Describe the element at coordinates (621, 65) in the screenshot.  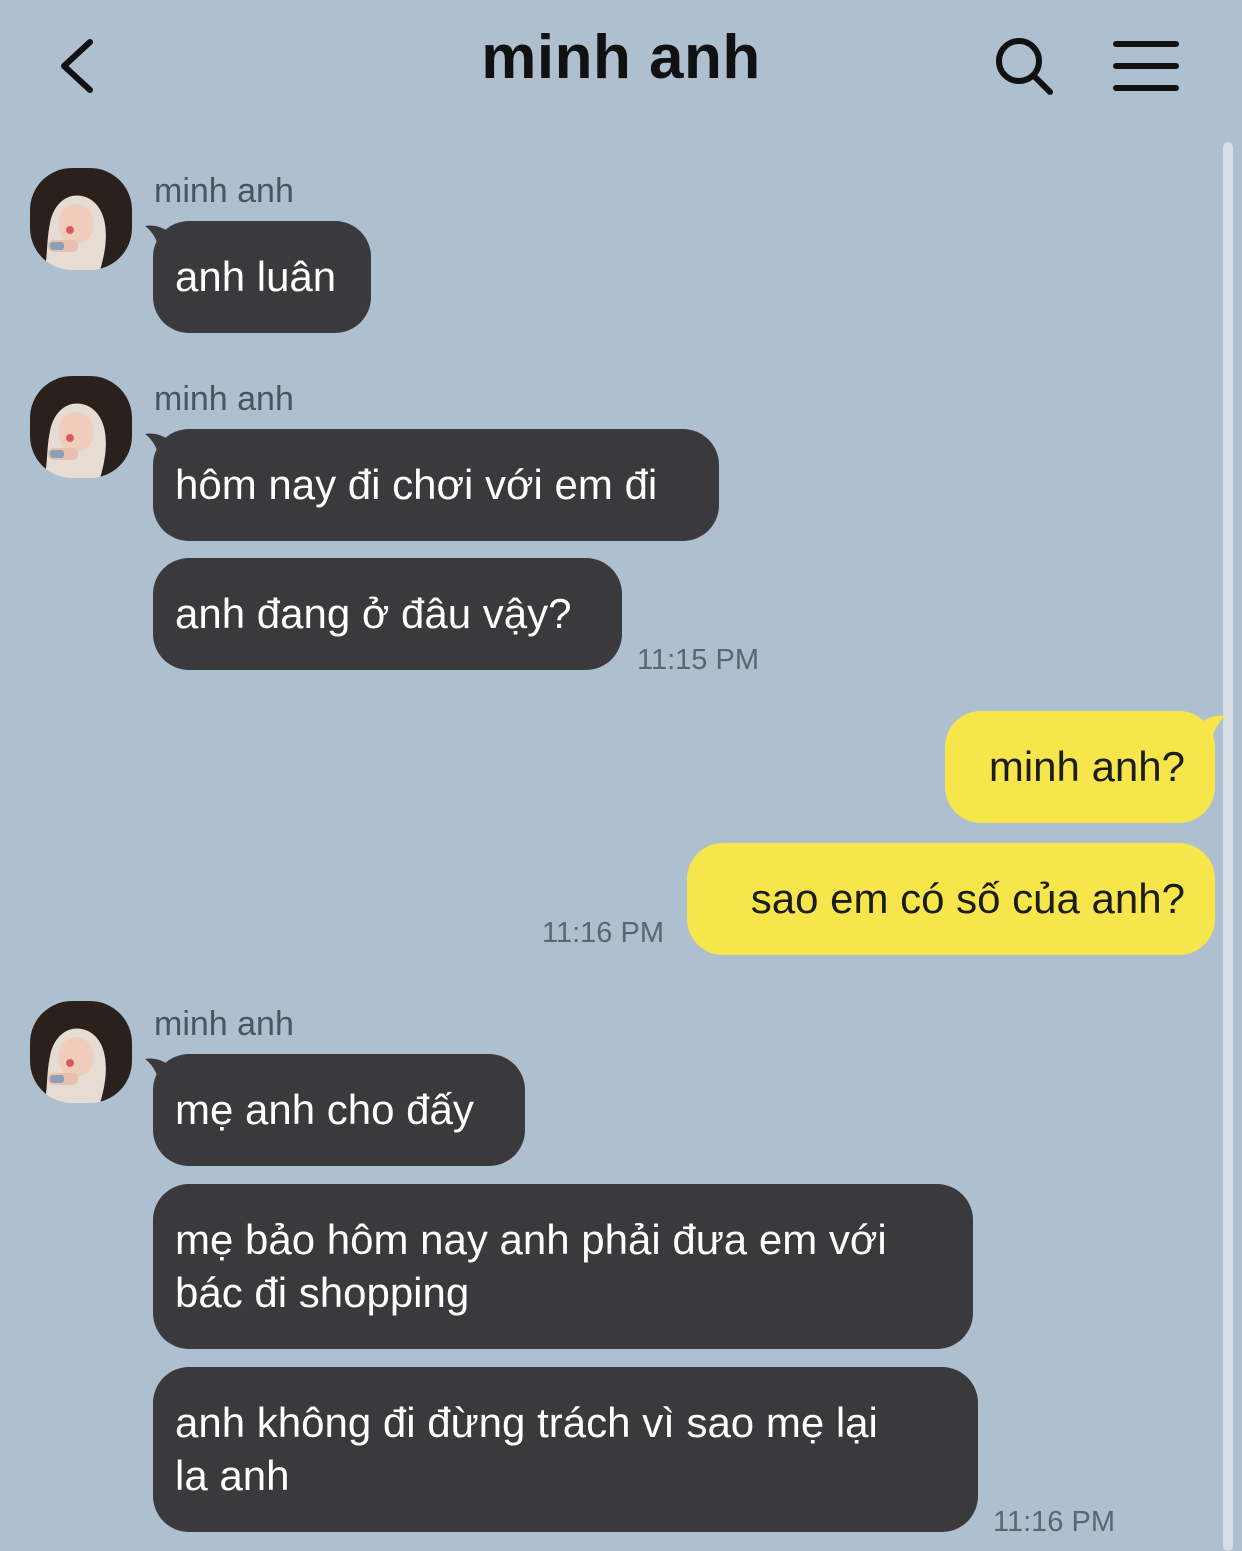
I see `chat-header: minh anh` at that location.